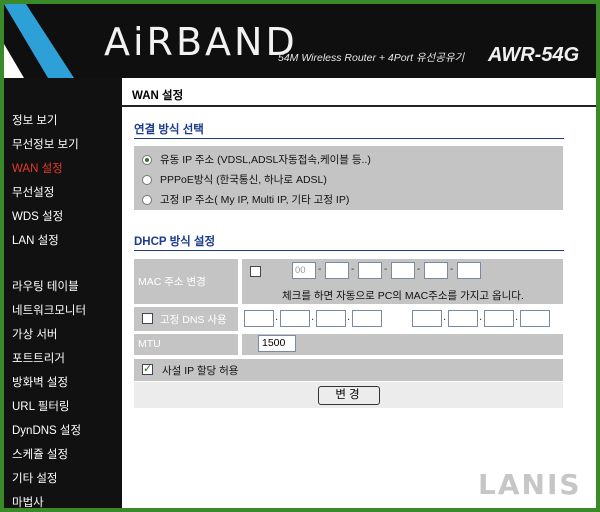  What do you see at coordinates (37, 168) in the screenshot?
I see `sidebar-item-wan: WAN 설정` at bounding box center [37, 168].